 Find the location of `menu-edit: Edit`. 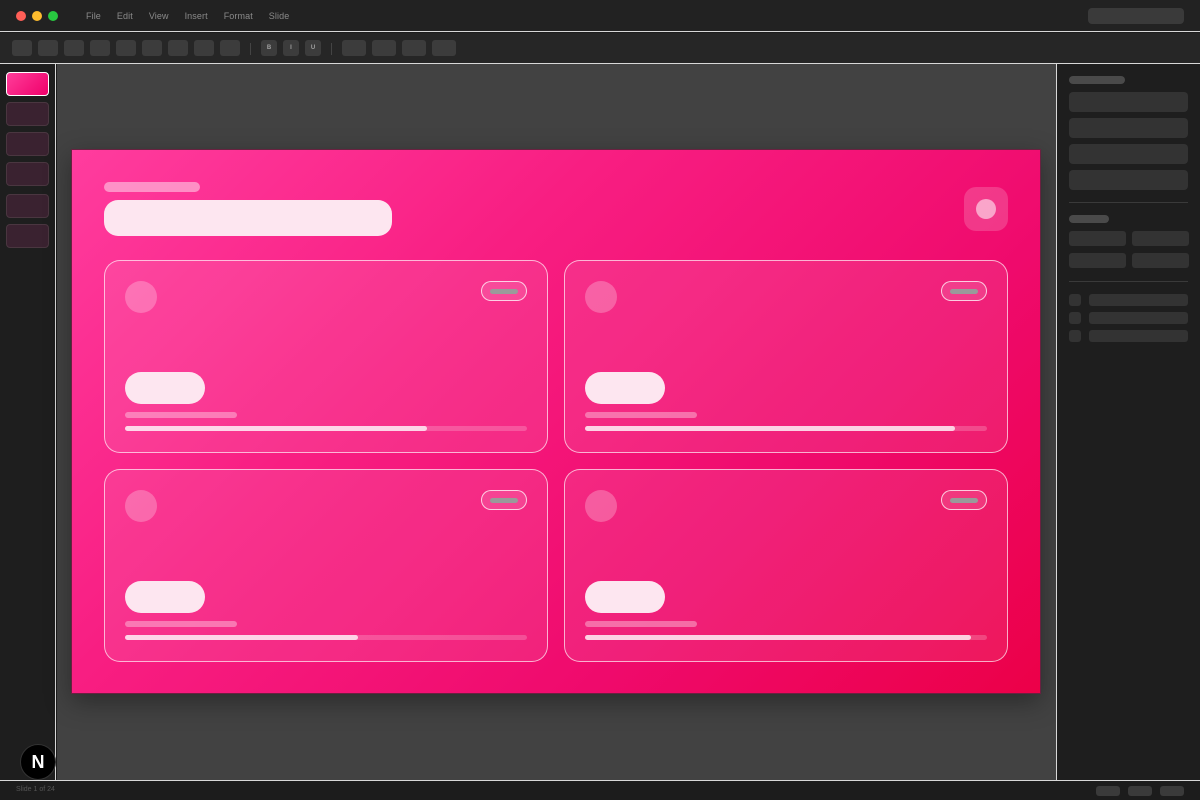

menu-edit: Edit is located at coordinates (125, 16).